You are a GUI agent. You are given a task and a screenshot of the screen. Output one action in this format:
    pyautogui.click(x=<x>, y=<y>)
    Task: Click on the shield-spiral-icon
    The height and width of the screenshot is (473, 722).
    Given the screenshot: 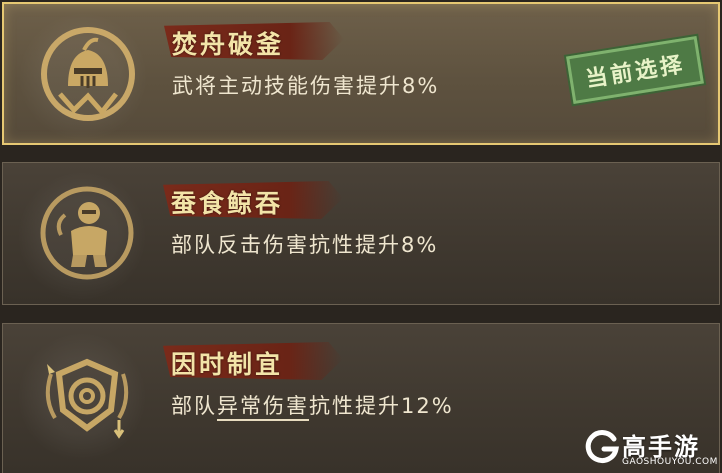 What is the action you would take?
    pyautogui.click(x=87, y=398)
    